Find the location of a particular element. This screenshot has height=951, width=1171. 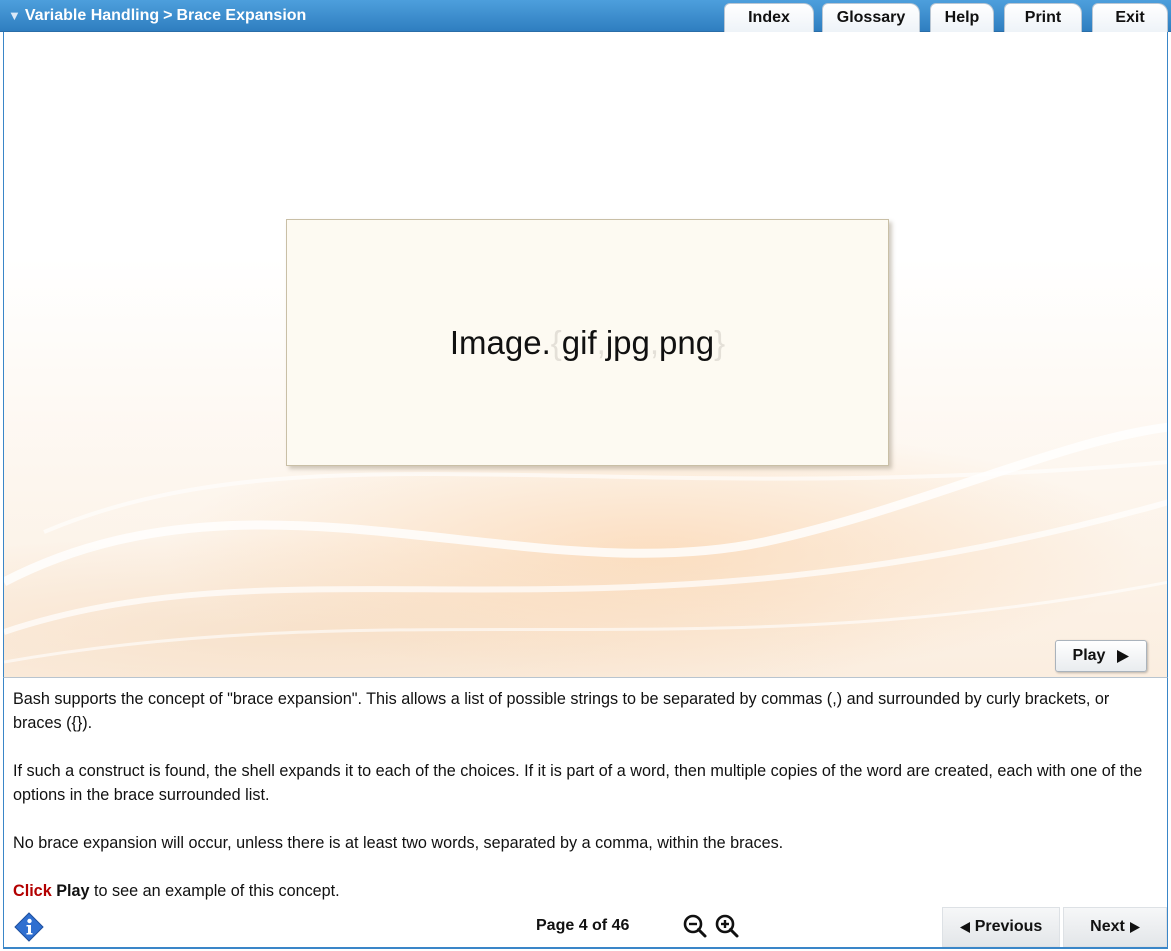

tab-exit-label: Exit is located at coordinates (1130, 17).